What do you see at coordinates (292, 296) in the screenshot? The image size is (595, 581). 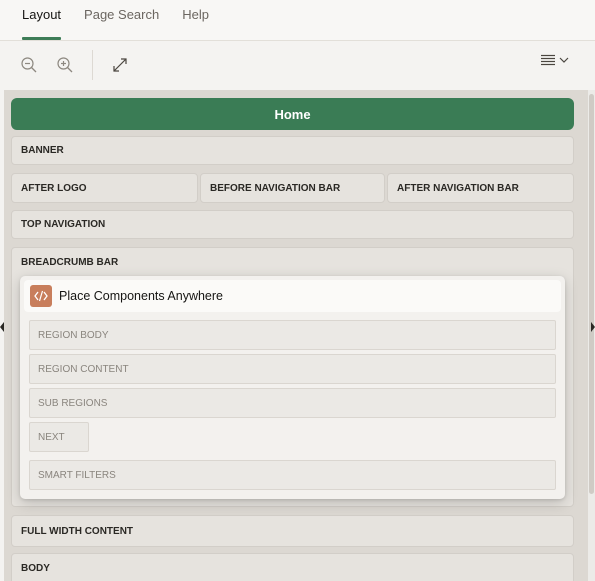 I see `panel-header: Place Components Anywhere` at bounding box center [292, 296].